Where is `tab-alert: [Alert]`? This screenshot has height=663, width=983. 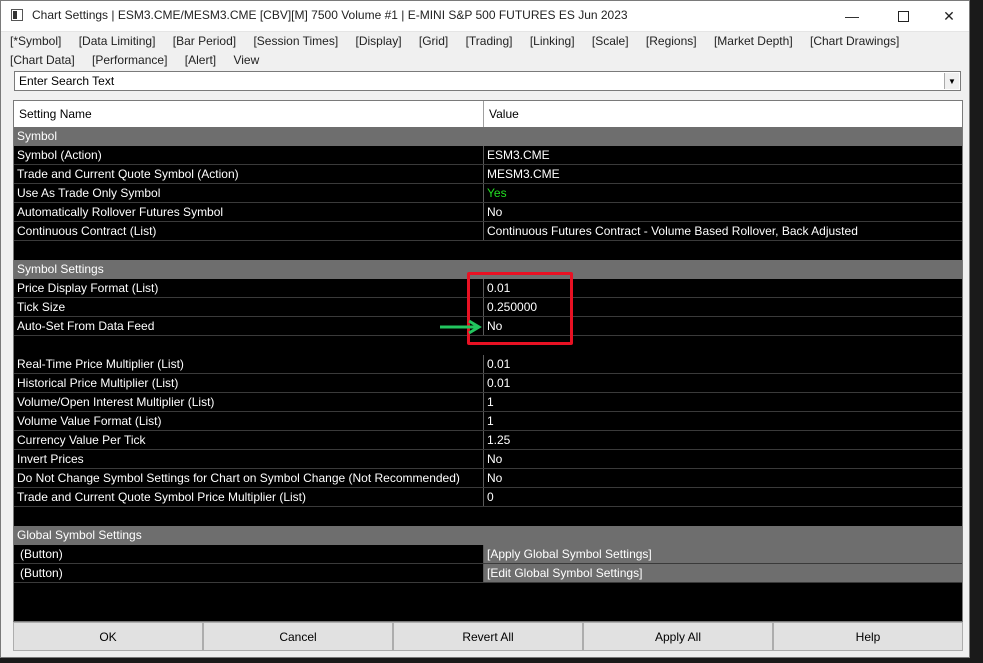
tab-alert: [Alert] is located at coordinates (200, 60).